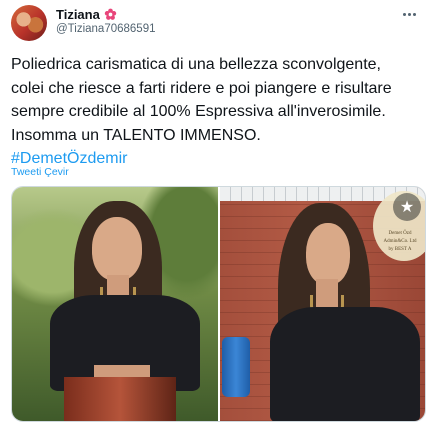  What do you see at coordinates (106, 29) in the screenshot?
I see `author-handle: @Tiziana70686591` at bounding box center [106, 29].